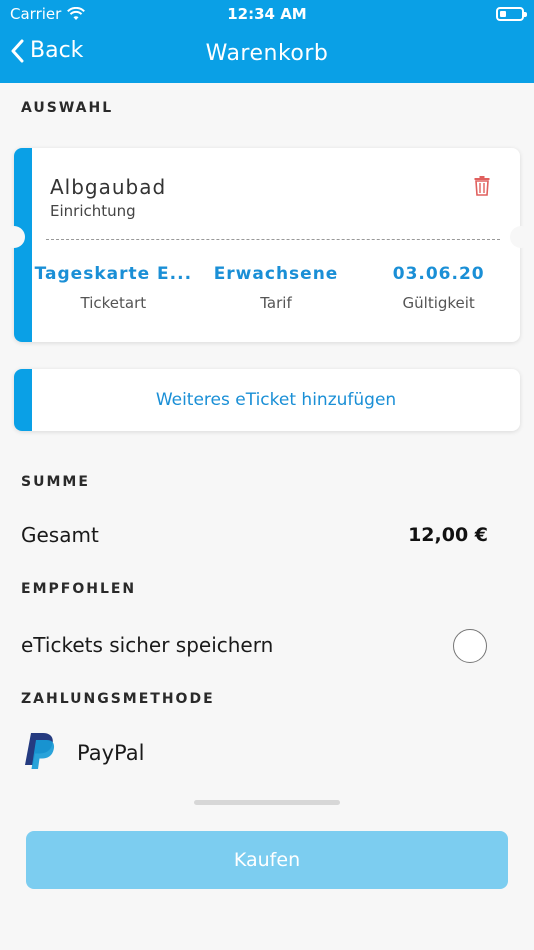  I want to click on field-label: Tarif, so click(276, 303).